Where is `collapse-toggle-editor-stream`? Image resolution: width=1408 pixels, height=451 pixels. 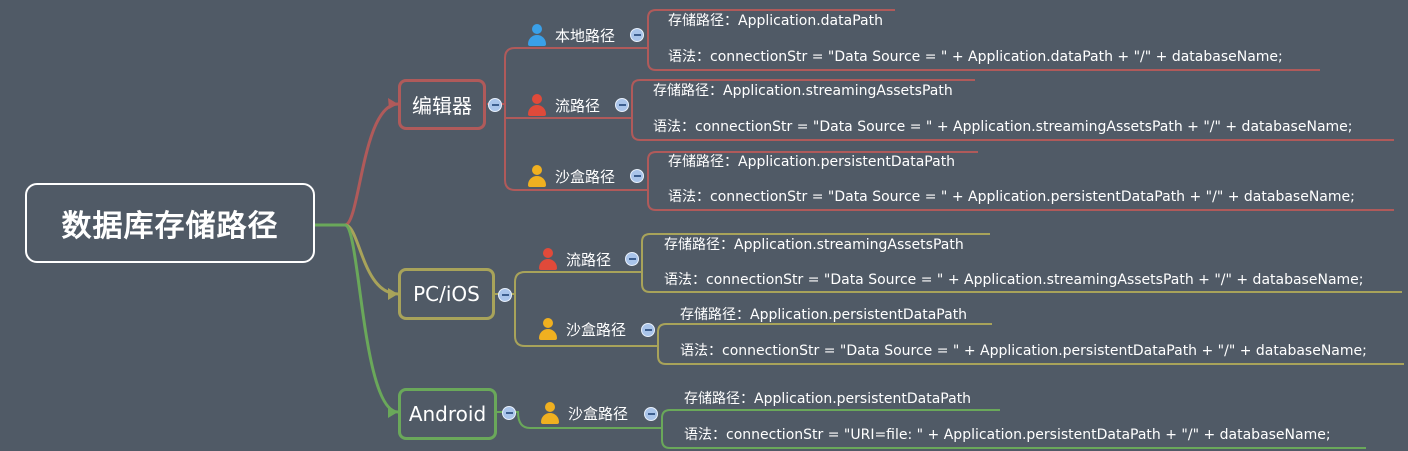
collapse-toggle-editor-stream is located at coordinates (622, 105).